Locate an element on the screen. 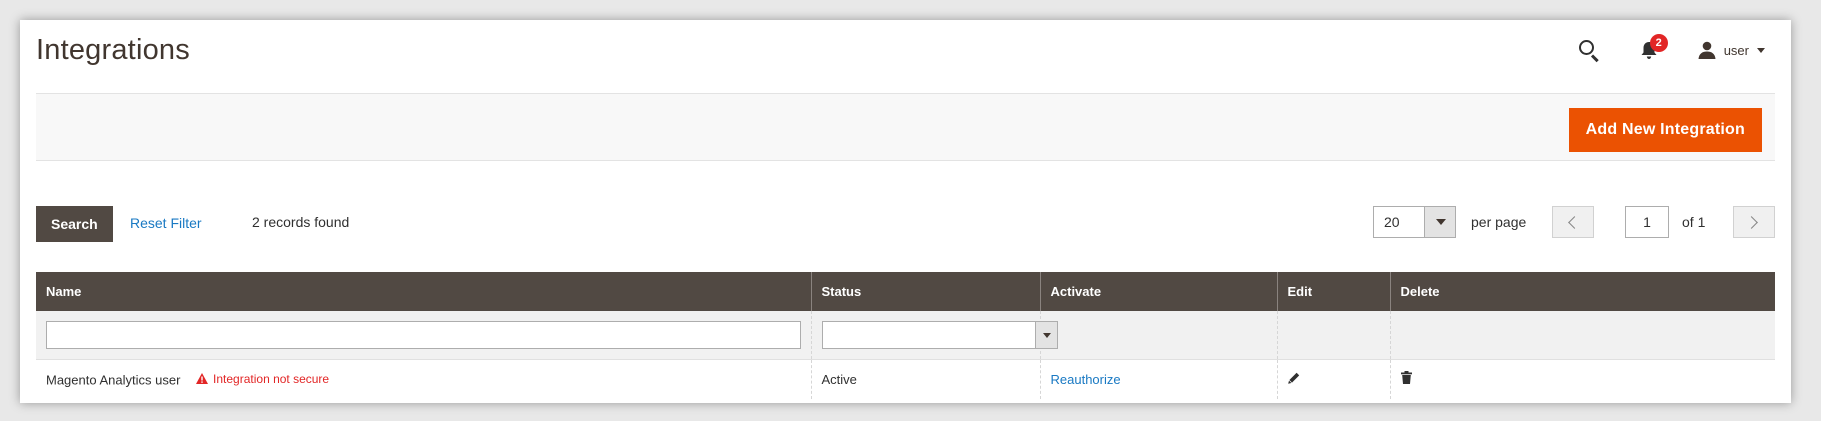 Image resolution: width=1821 pixels, height=421 pixels. activate-cell: Reauthorize is located at coordinates (1158, 379).